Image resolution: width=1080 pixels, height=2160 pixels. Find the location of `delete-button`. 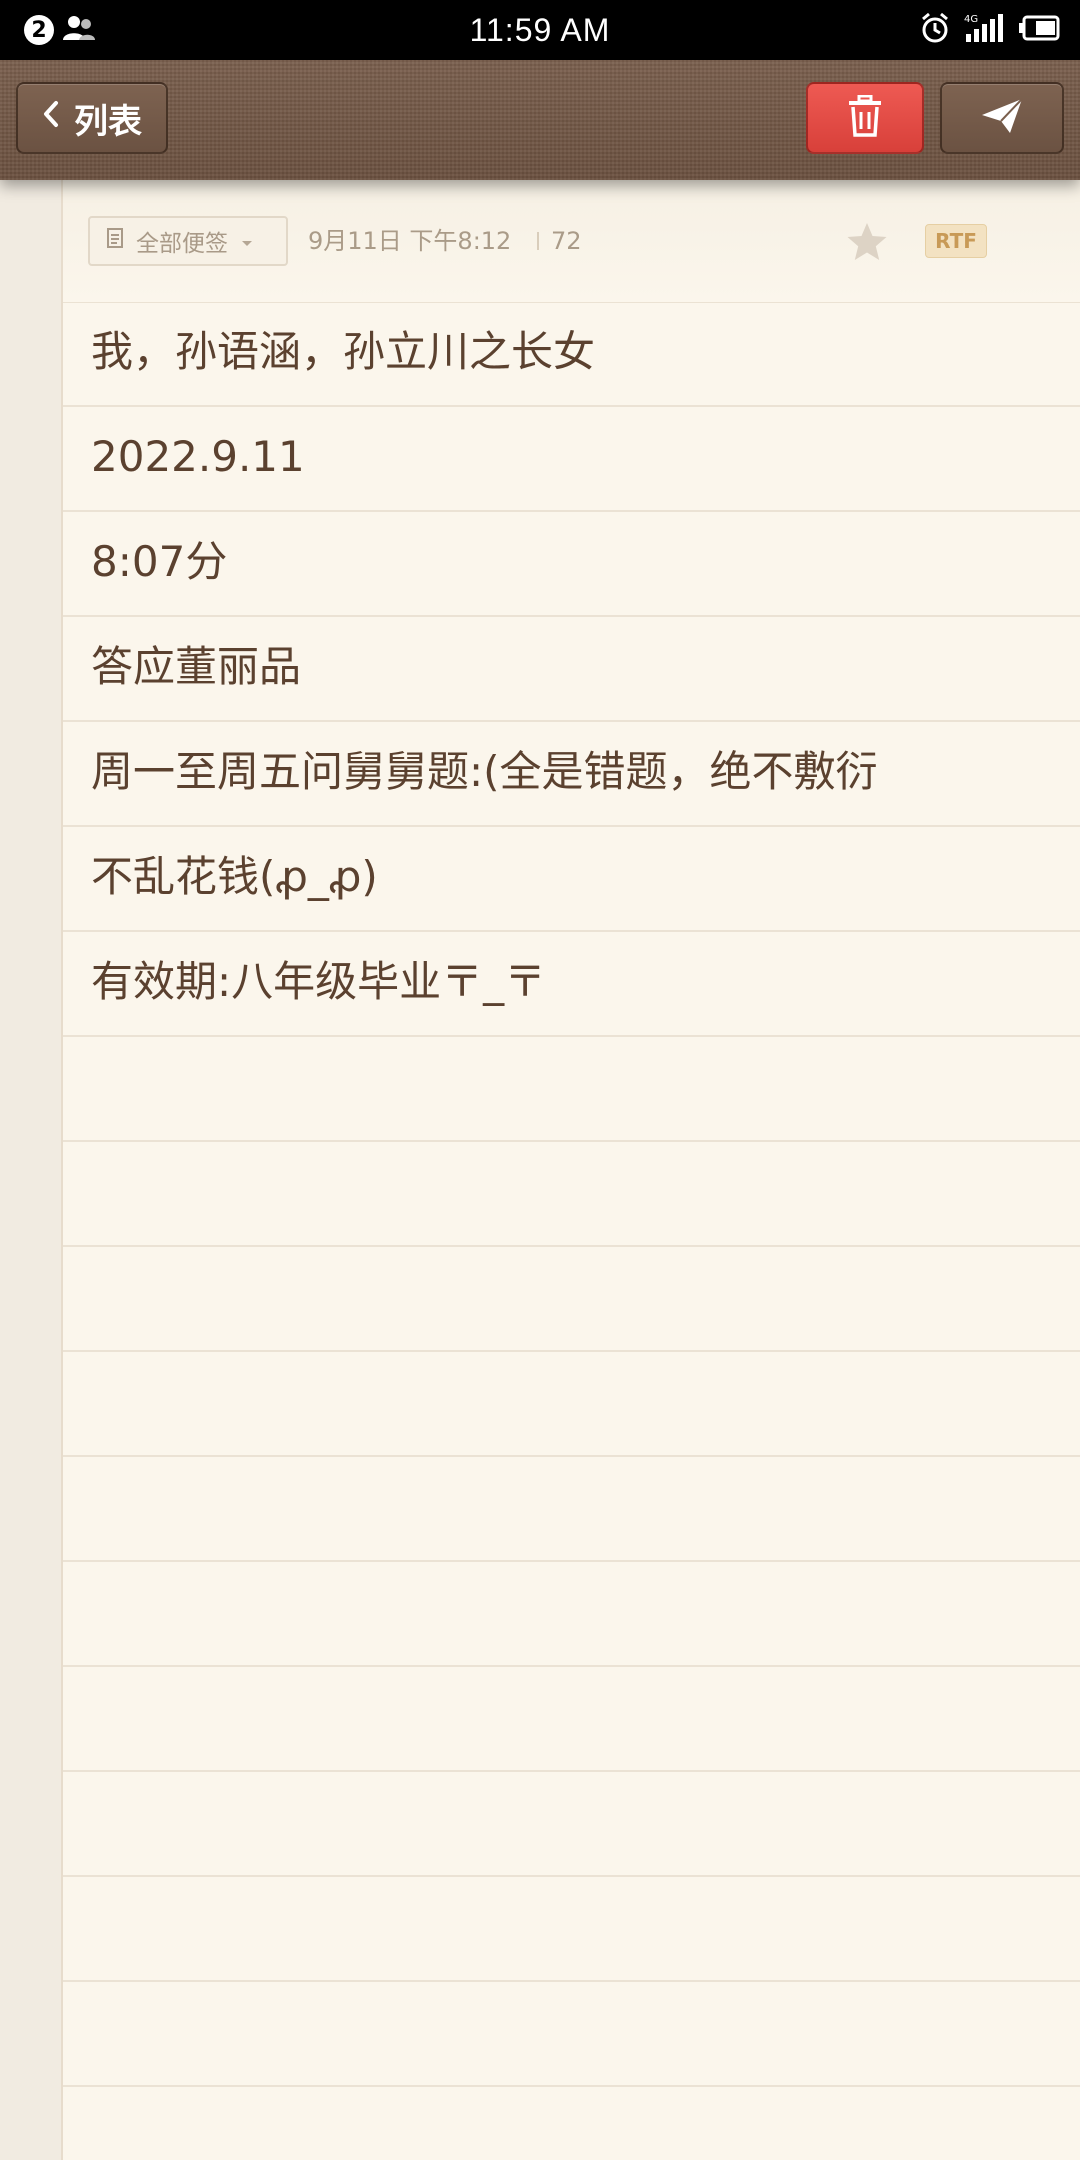

delete-button is located at coordinates (865, 118).